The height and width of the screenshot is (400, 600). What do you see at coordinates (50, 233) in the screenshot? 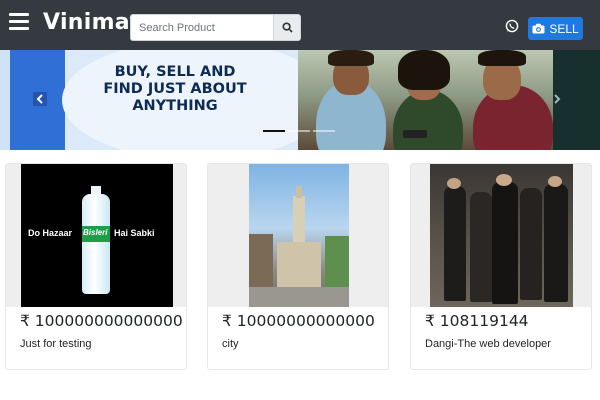
I see `image-caption-left: Do Hazaar` at bounding box center [50, 233].